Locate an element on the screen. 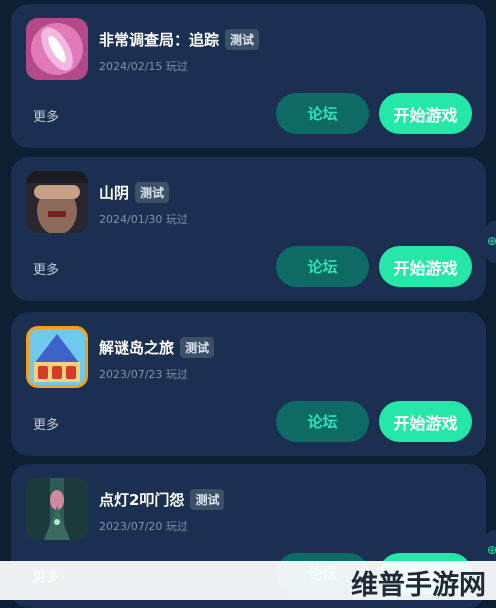 This screenshot has width=496, height=608. side-floating-tab: ⊕ is located at coordinates (491, 242).